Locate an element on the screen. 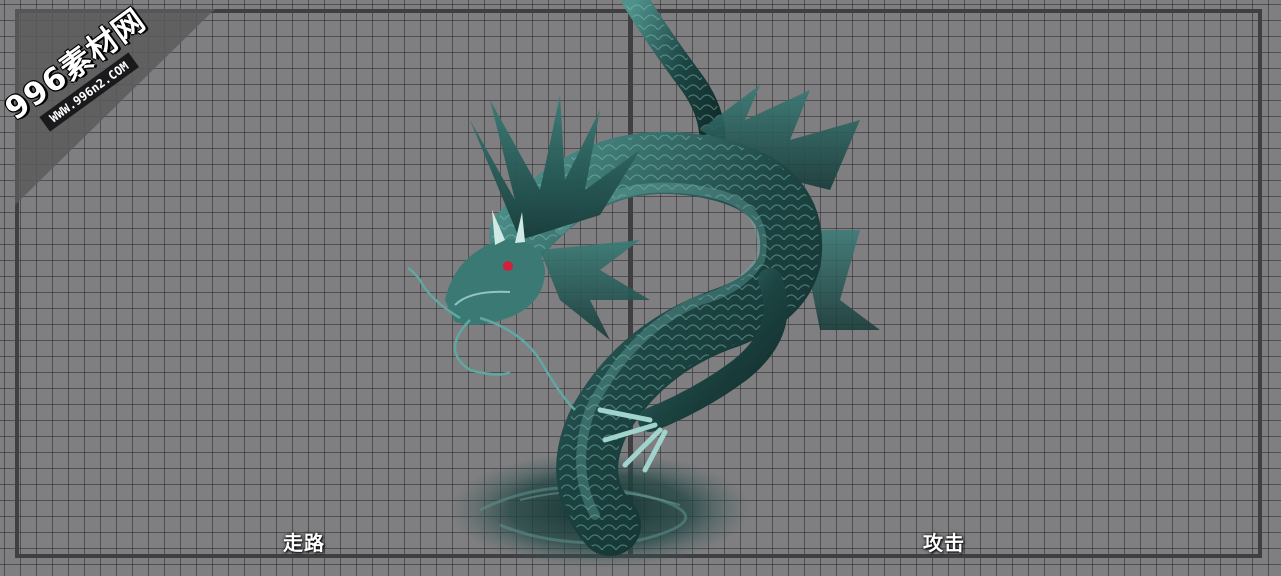 The image size is (1281, 576). dragon-head is located at coordinates (495, 282).